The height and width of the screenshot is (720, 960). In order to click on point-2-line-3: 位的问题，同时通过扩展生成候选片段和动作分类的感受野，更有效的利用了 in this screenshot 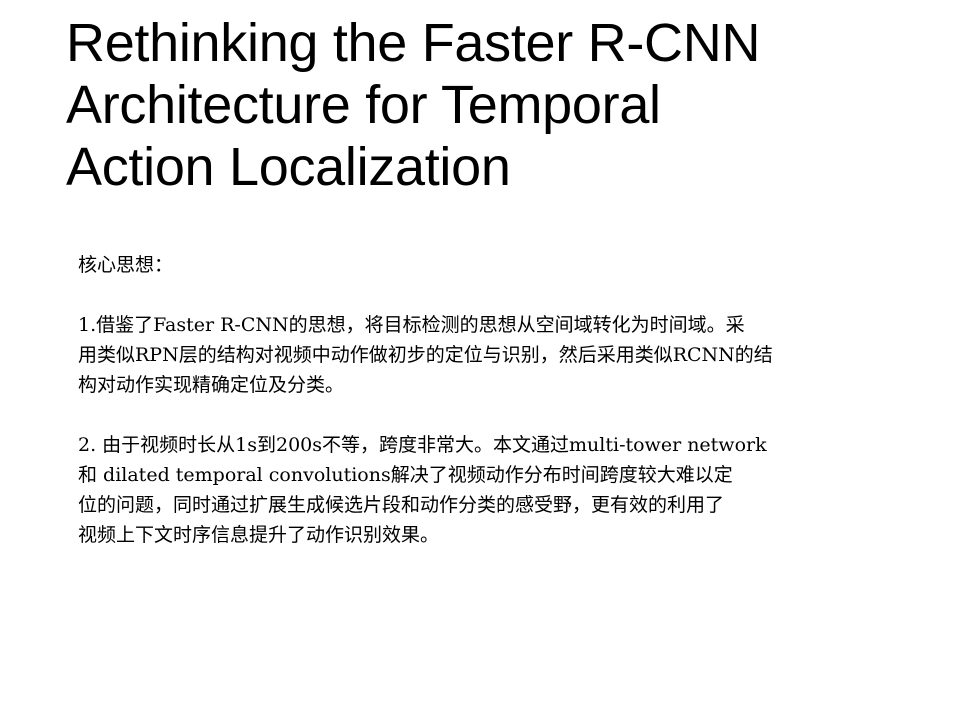, I will do `click(401, 505)`.